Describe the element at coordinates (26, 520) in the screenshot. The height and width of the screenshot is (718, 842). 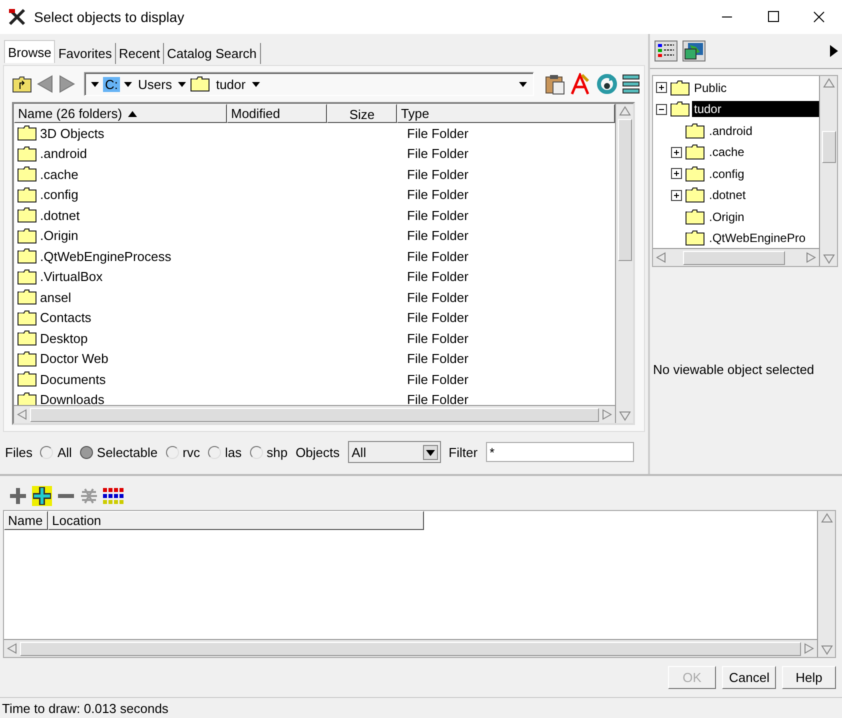
I see `column-header: Name` at that location.